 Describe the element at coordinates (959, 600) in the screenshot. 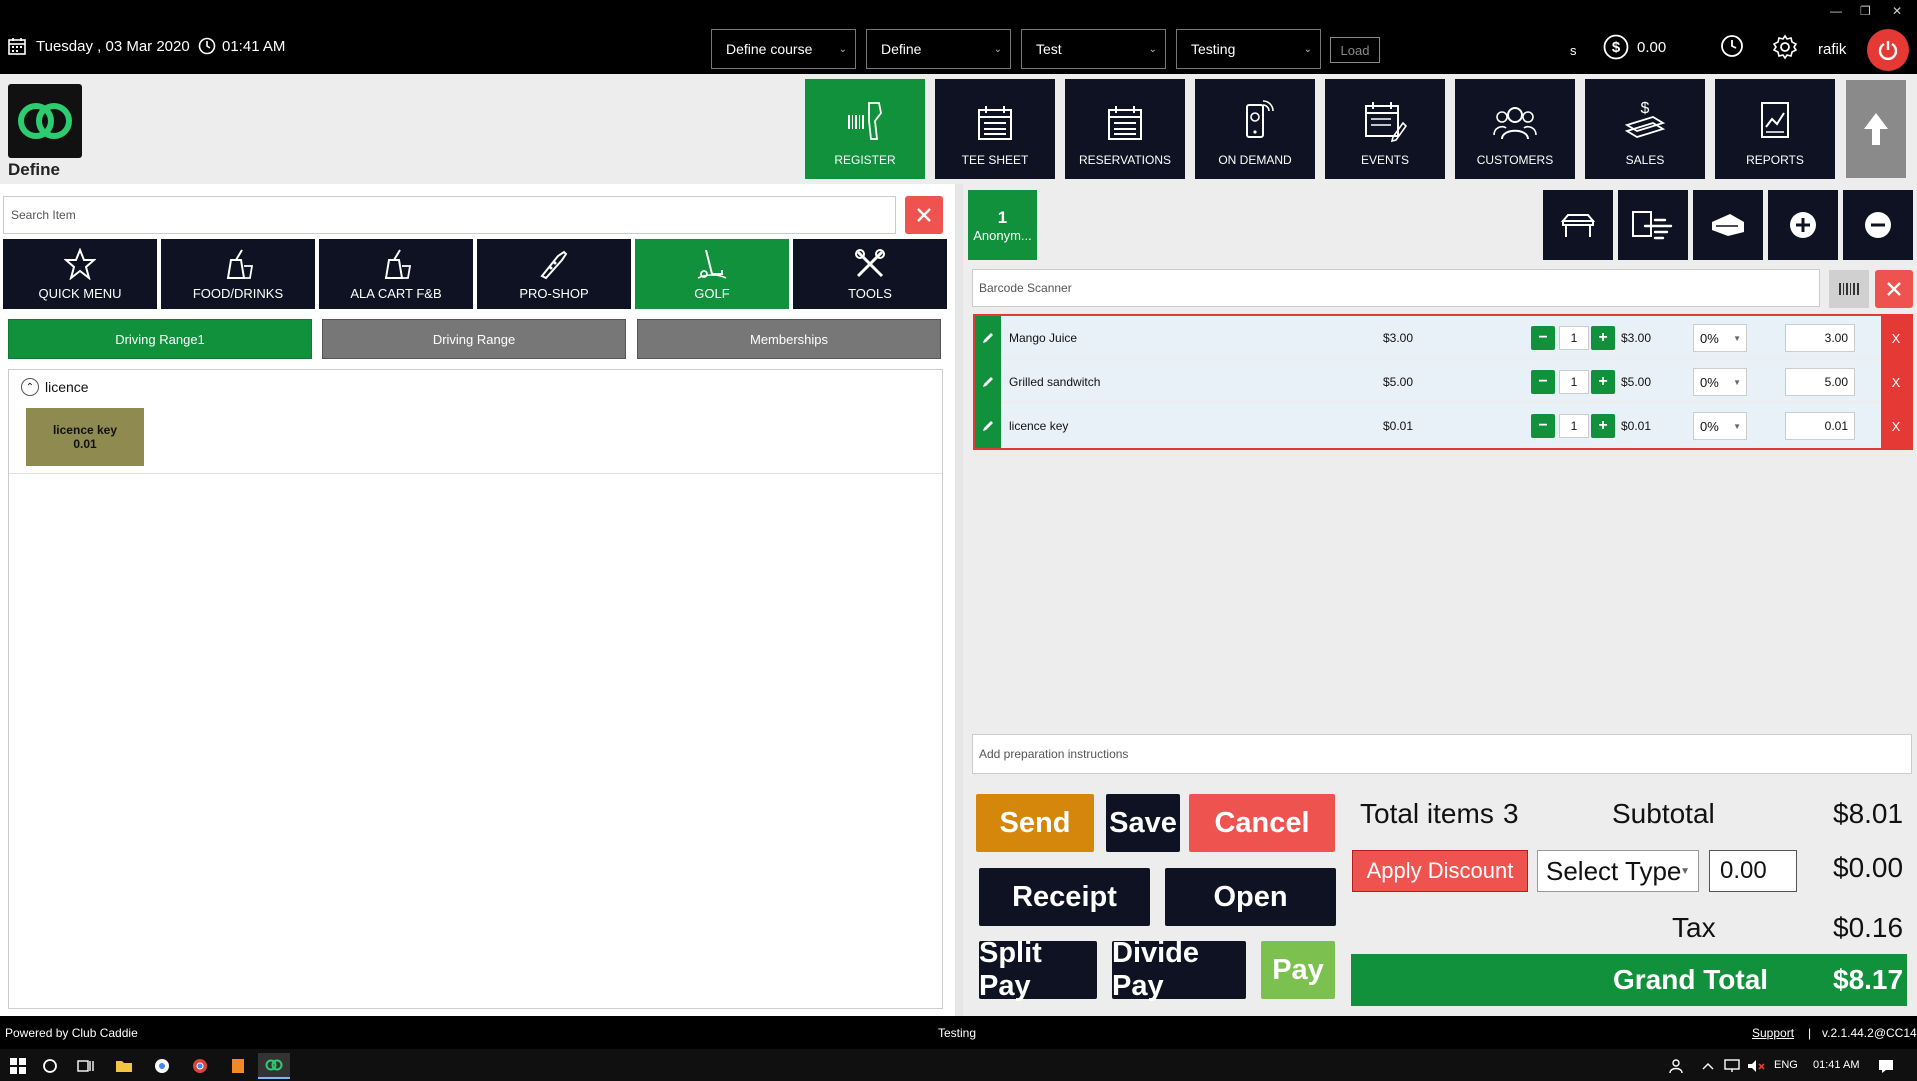

I see `pane-divider` at that location.